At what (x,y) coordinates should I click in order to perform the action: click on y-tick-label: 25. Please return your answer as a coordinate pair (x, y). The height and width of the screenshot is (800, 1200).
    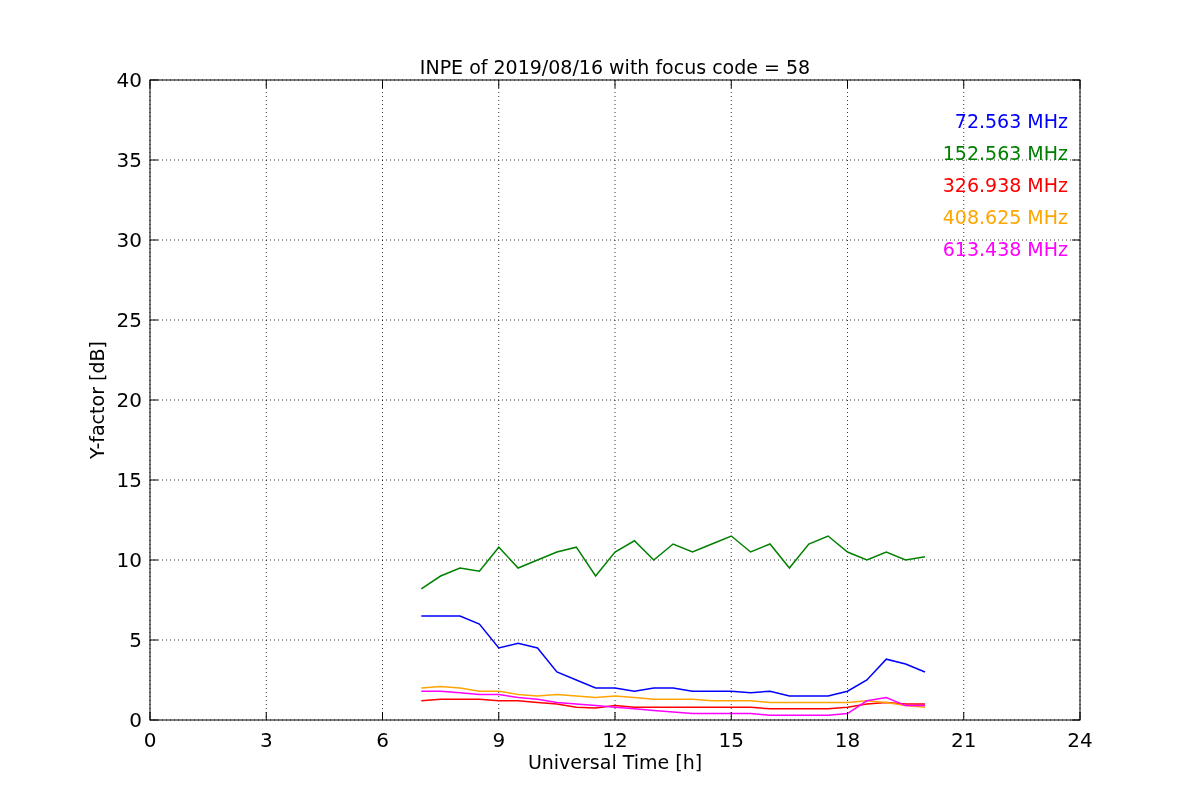
    Looking at the image, I should click on (129, 320).